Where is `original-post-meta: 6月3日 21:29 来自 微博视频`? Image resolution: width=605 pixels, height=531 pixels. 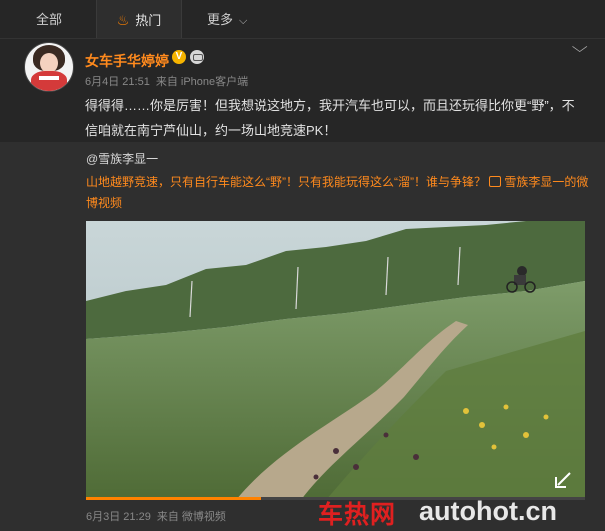 original-post-meta: 6月3日 21:29 来自 微博视频 is located at coordinates (156, 516).